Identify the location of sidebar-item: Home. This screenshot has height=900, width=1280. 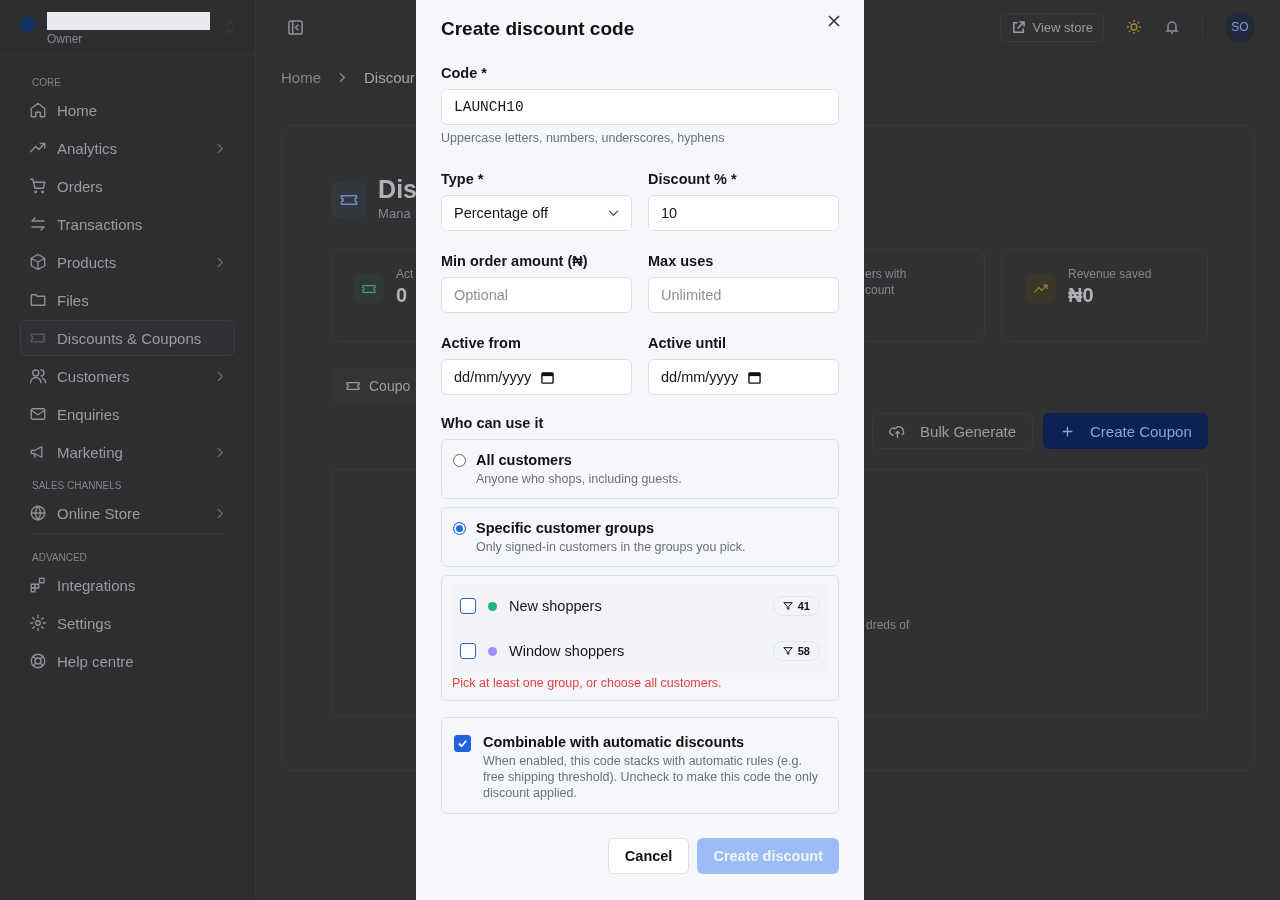
(127, 110).